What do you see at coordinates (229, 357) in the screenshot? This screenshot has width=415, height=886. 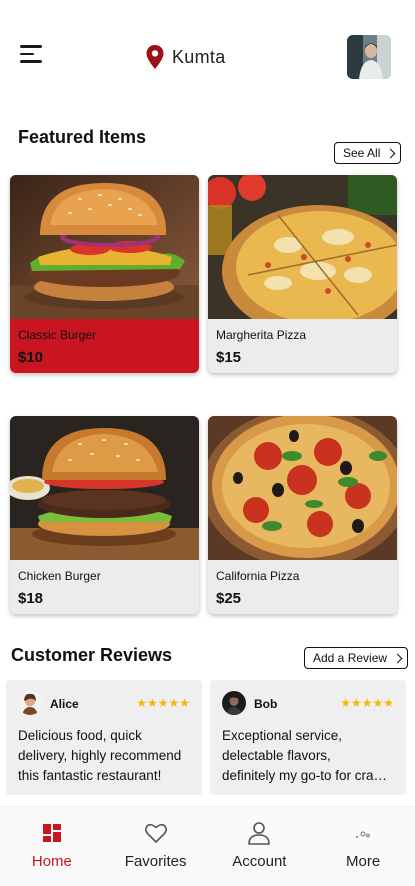 I see `item-price: $15` at bounding box center [229, 357].